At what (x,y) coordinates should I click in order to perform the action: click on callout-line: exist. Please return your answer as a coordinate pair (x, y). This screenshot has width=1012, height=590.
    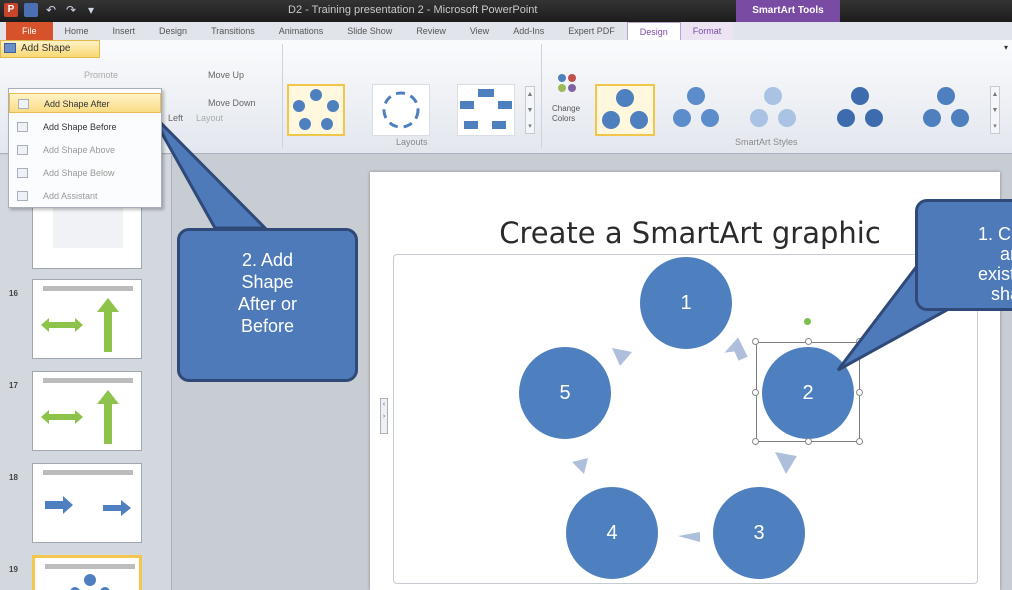
    Looking at the image, I should click on (995, 274).